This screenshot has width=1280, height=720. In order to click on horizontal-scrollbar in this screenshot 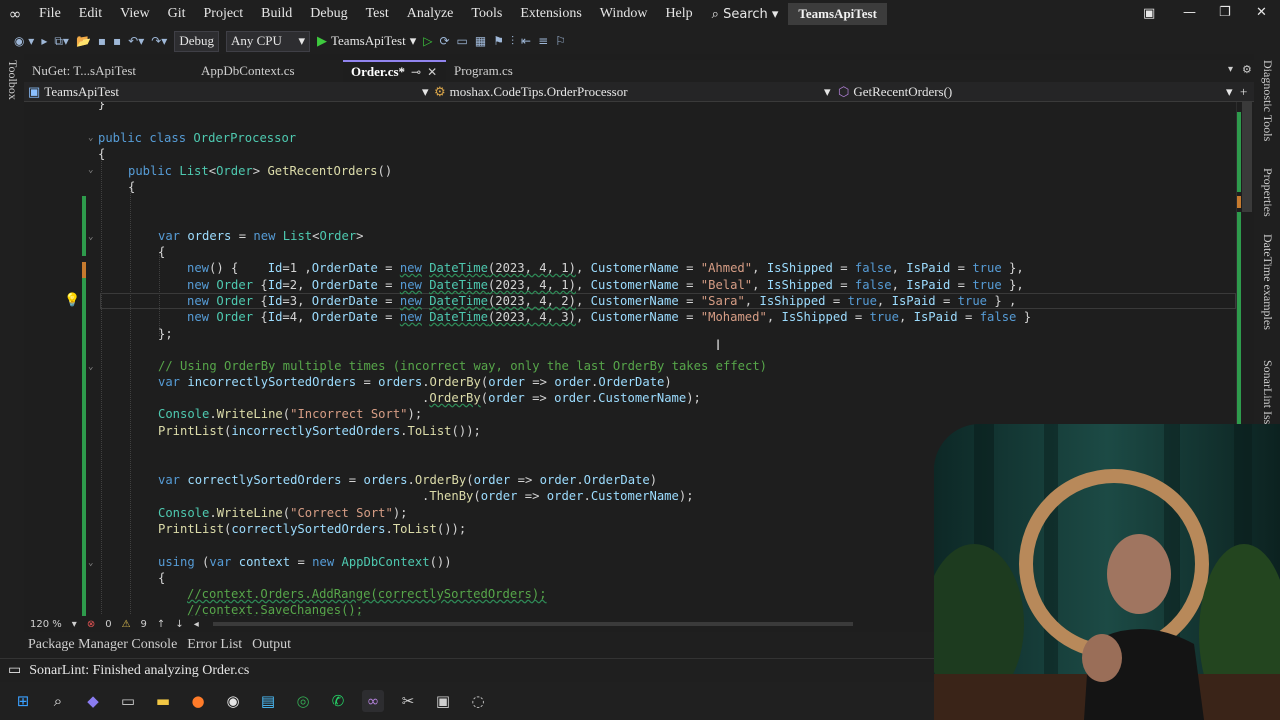, I will do `click(532, 624)`.